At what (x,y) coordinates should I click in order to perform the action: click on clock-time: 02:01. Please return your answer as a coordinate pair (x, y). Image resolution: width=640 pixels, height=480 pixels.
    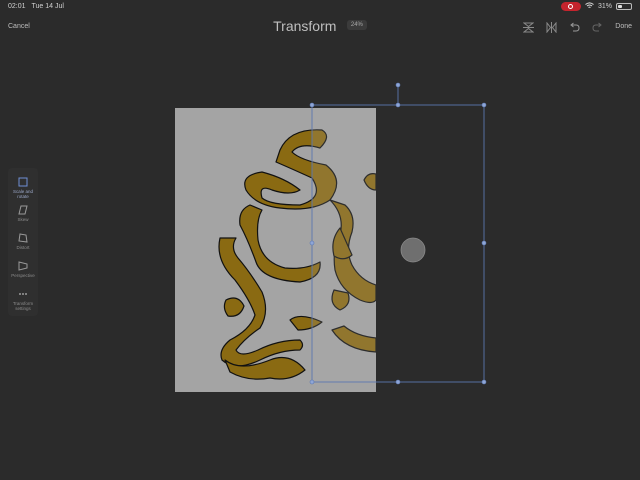
    Looking at the image, I should click on (17, 6).